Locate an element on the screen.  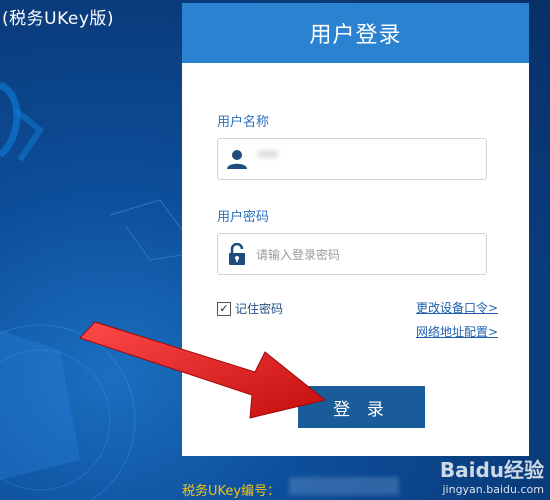
watermark-url: jingyan.baidu.com is located at coordinates (493, 489).